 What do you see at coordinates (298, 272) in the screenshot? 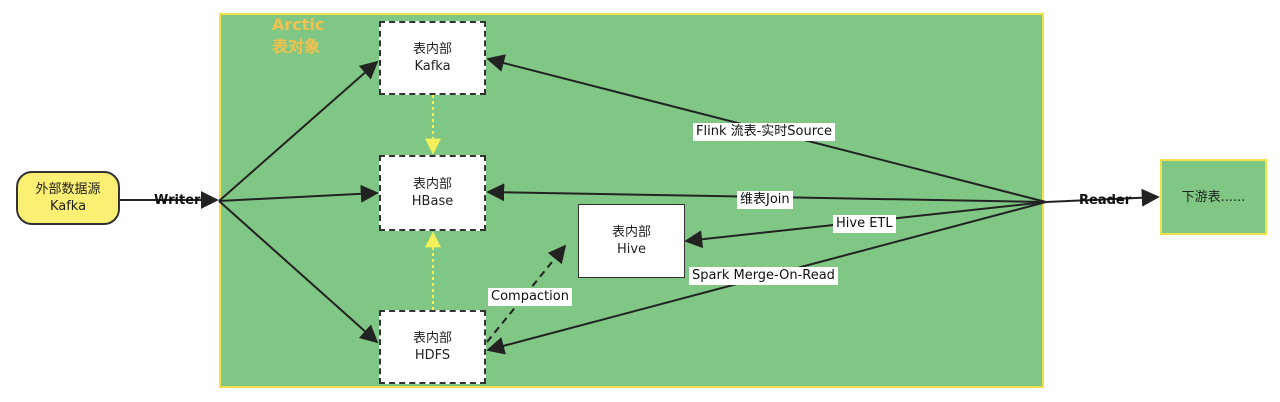
I see `edge-to-hdfs` at bounding box center [298, 272].